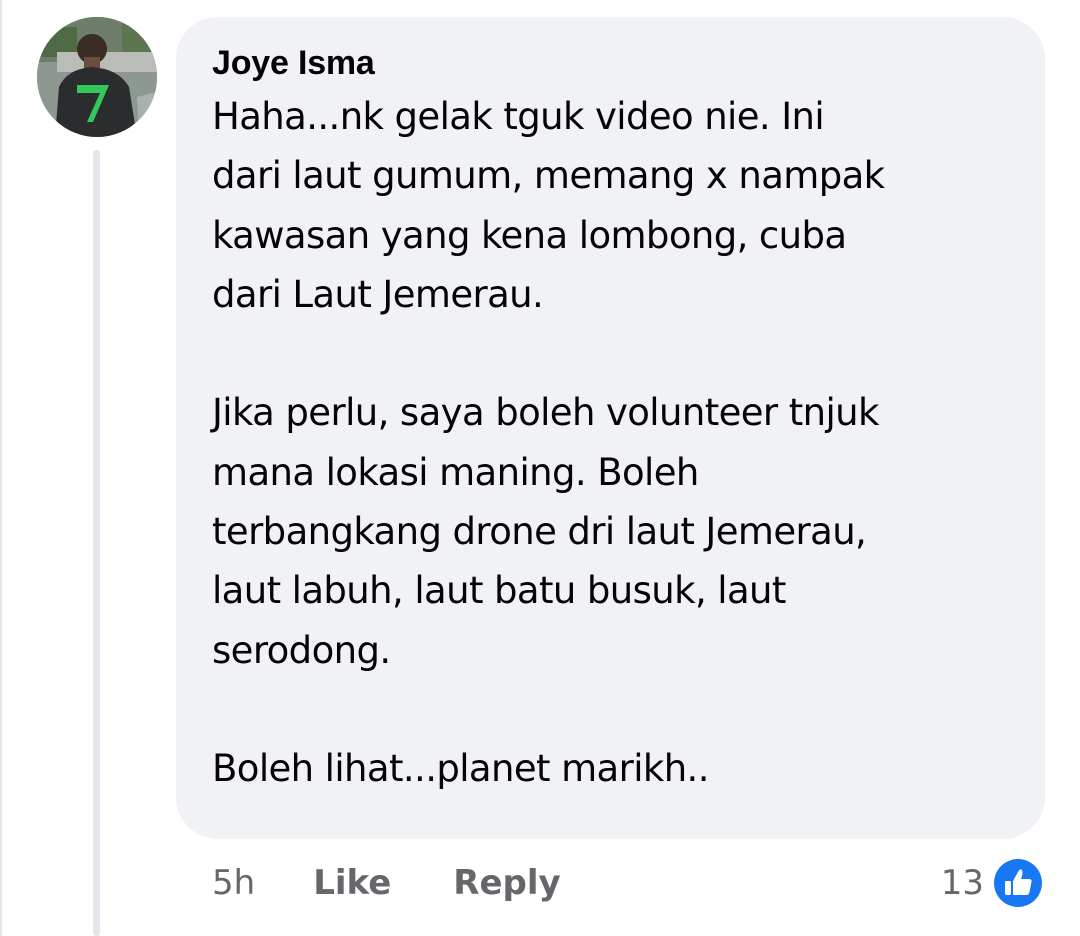  What do you see at coordinates (352, 883) in the screenshot?
I see `like-button: Like` at bounding box center [352, 883].